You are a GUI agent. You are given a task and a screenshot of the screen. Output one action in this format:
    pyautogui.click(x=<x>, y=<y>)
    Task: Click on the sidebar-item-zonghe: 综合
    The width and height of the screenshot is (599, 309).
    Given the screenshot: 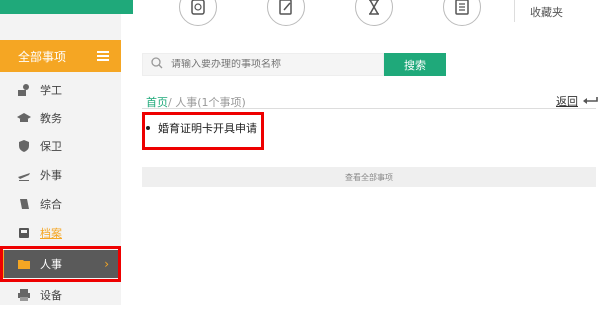 What is the action you would take?
    pyautogui.click(x=60, y=204)
    